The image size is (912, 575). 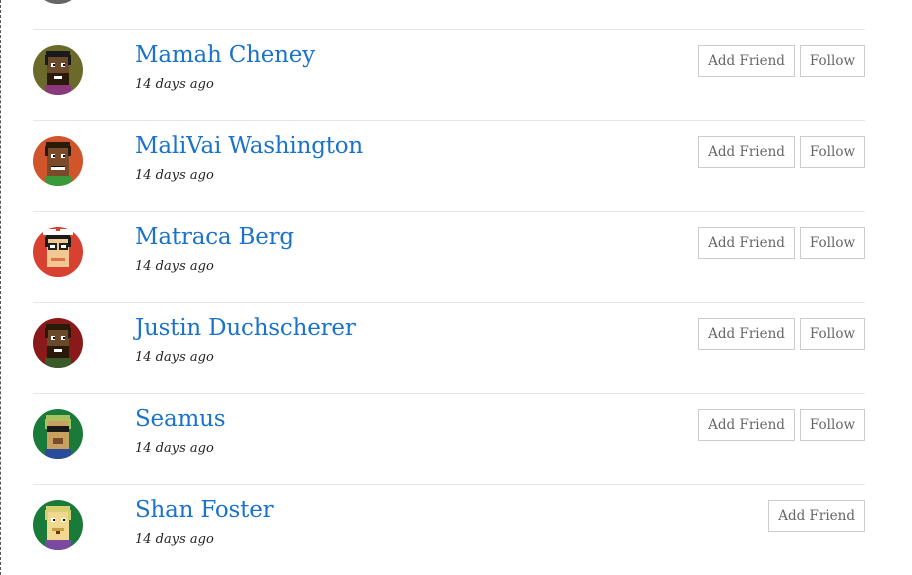 I want to click on member-row: Matraca Berg 14 days ago Add Friend Follow, so click(x=449, y=257).